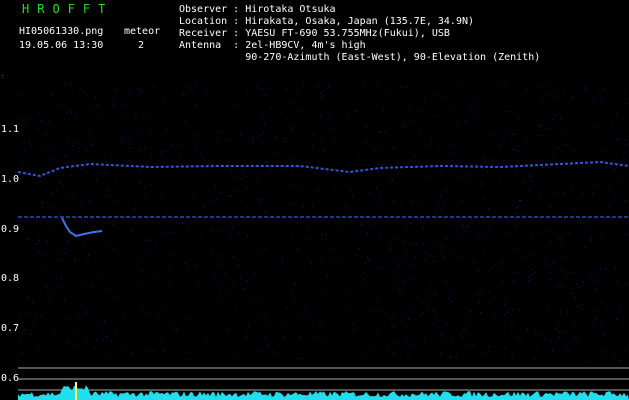  What do you see at coordinates (10, 229) in the screenshot?
I see `y-tick-0-9: 0.9` at bounding box center [10, 229].